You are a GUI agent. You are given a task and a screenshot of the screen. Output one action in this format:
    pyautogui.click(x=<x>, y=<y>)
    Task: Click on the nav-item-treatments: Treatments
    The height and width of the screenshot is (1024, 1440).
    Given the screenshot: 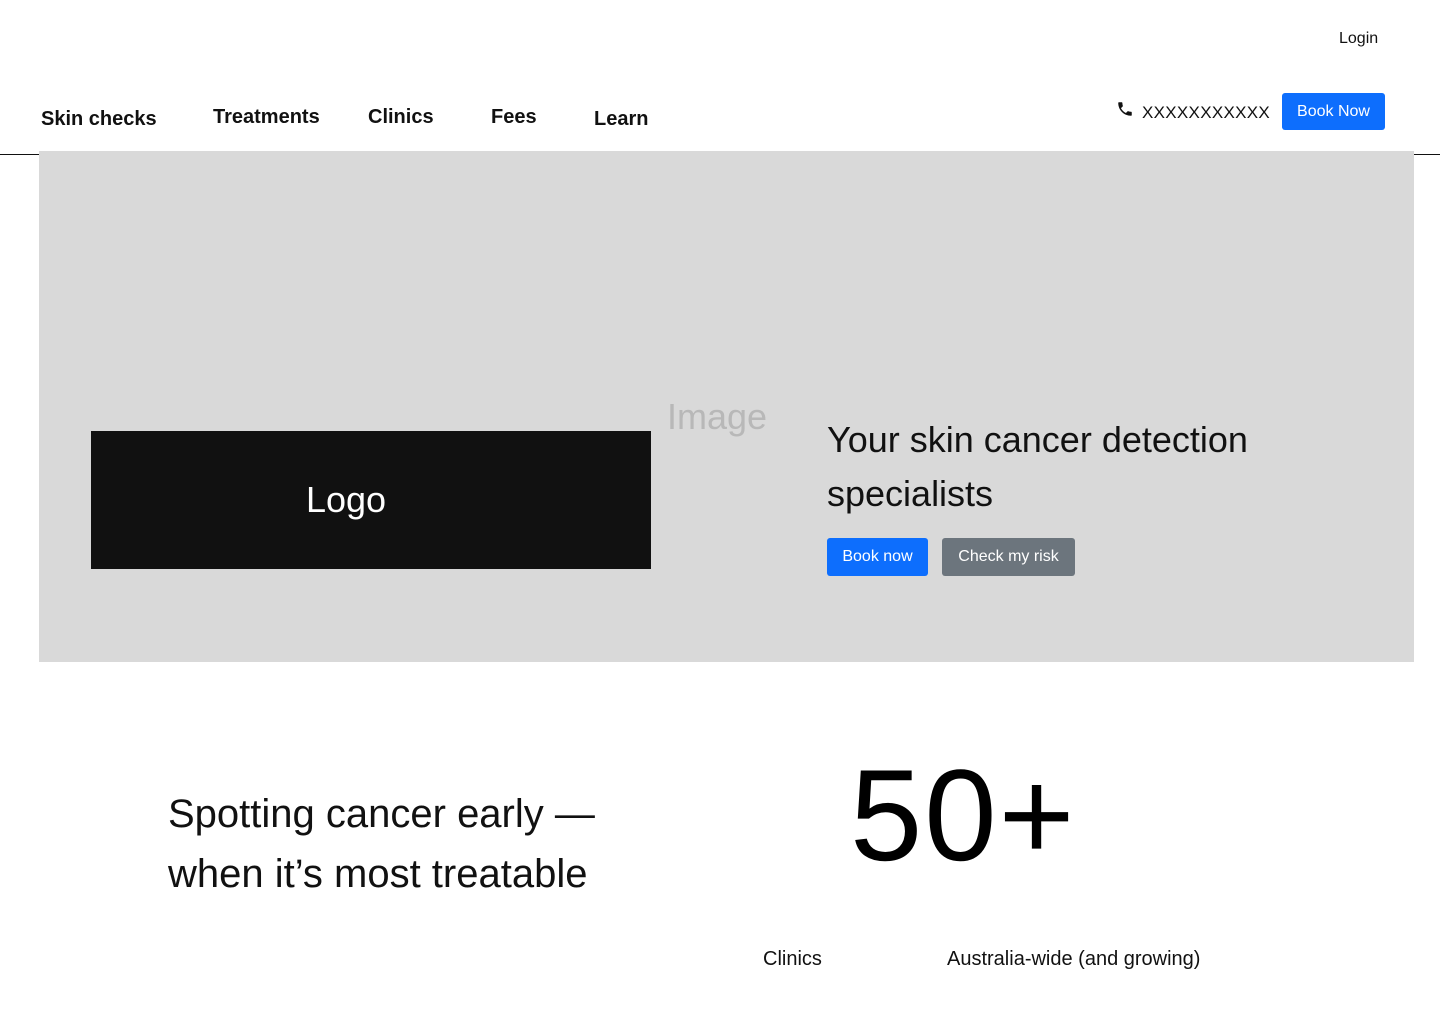 What is the action you would take?
    pyautogui.click(x=266, y=117)
    